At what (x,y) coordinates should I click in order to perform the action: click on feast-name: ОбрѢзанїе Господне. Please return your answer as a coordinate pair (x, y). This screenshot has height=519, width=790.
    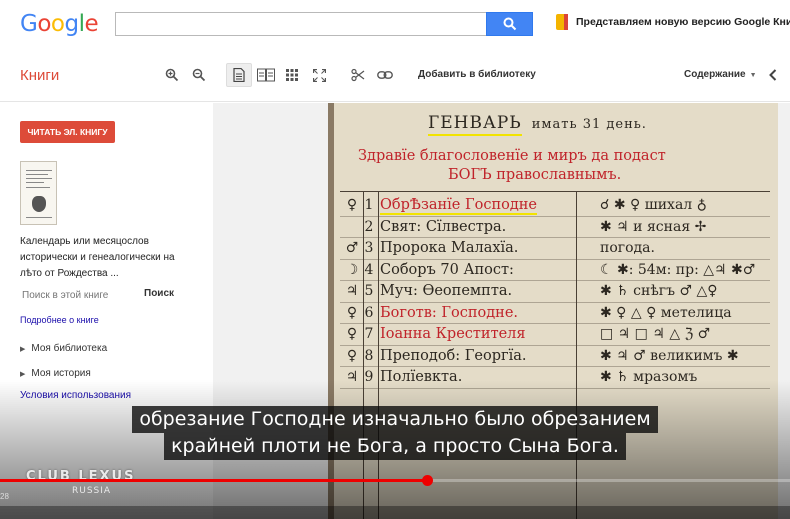
    Looking at the image, I should click on (485, 206).